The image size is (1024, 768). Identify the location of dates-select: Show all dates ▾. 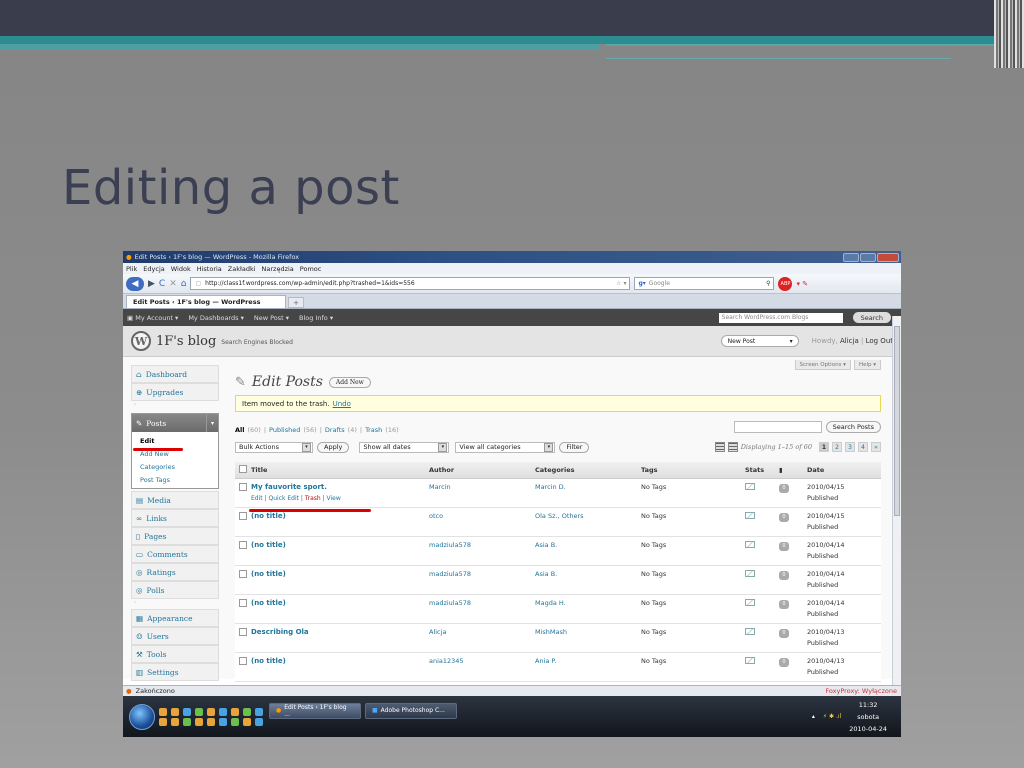
(404, 447).